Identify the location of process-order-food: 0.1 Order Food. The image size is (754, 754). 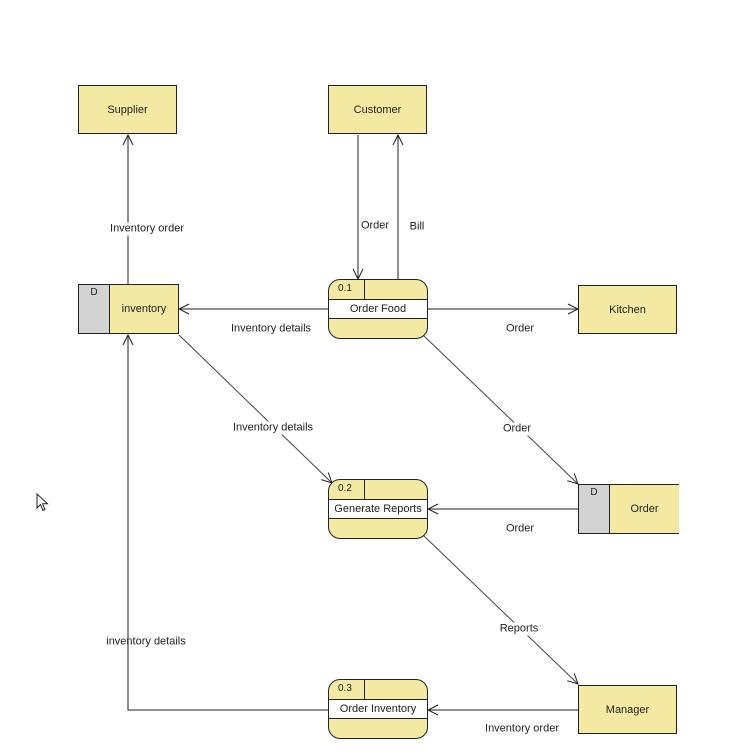
(378, 309).